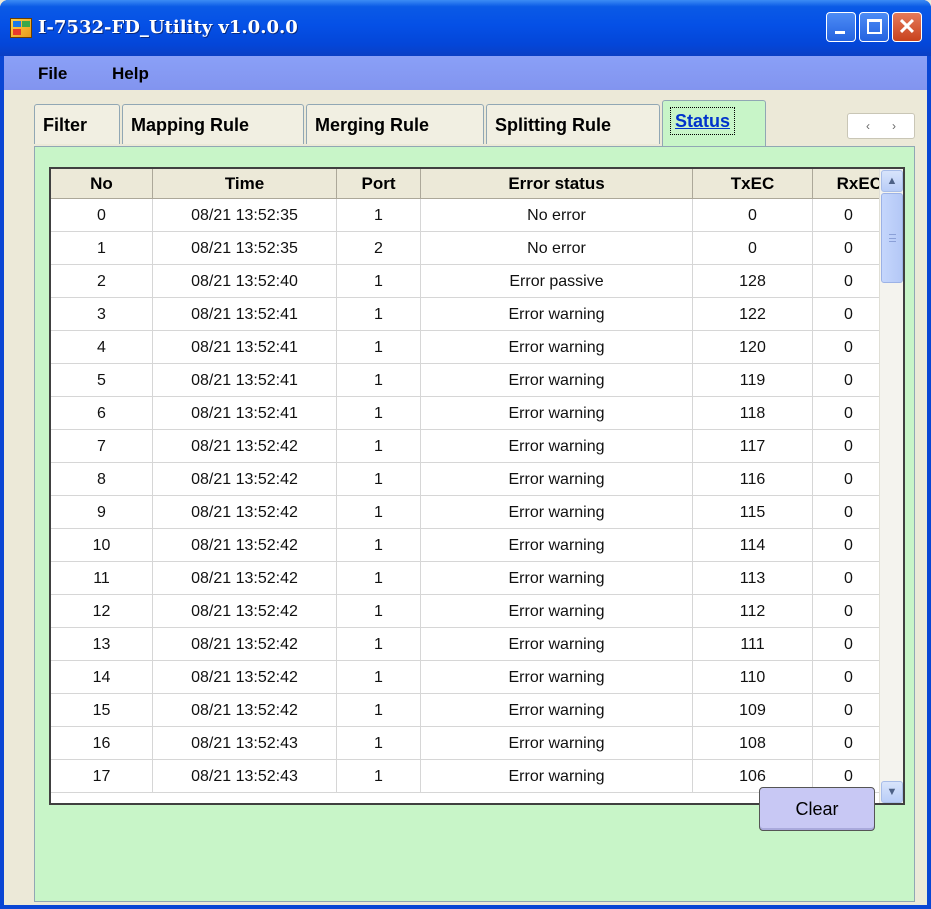  I want to click on table-row: 1 08/21 13:52:35 2 No error 0 0, so click(477, 248).